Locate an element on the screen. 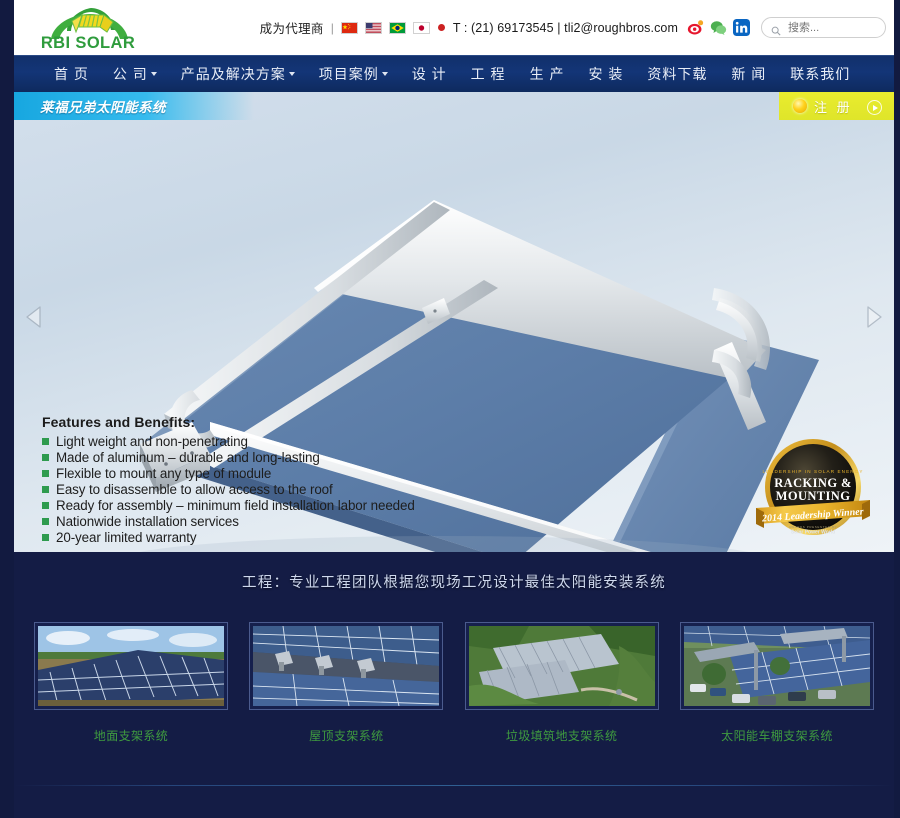 The image size is (900, 818). feature-item: Light weight and non-penetrating is located at coordinates (228, 441).